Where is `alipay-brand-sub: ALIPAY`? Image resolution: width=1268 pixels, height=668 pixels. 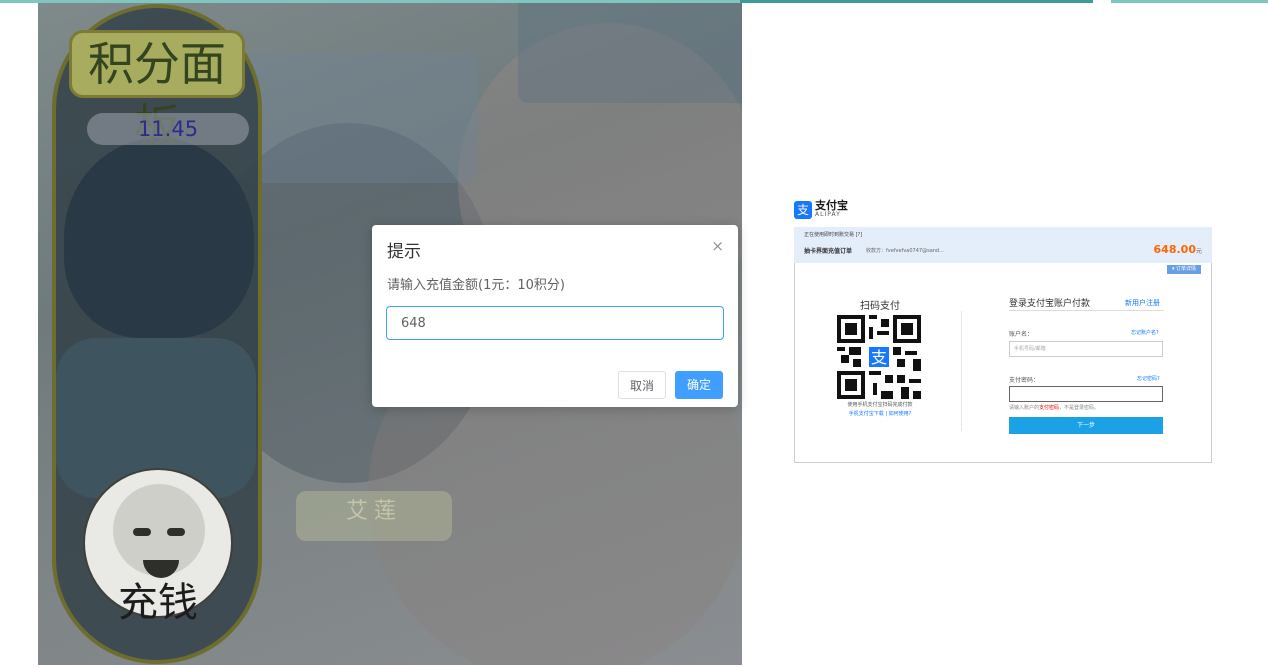 alipay-brand-sub: ALIPAY is located at coordinates (828, 214).